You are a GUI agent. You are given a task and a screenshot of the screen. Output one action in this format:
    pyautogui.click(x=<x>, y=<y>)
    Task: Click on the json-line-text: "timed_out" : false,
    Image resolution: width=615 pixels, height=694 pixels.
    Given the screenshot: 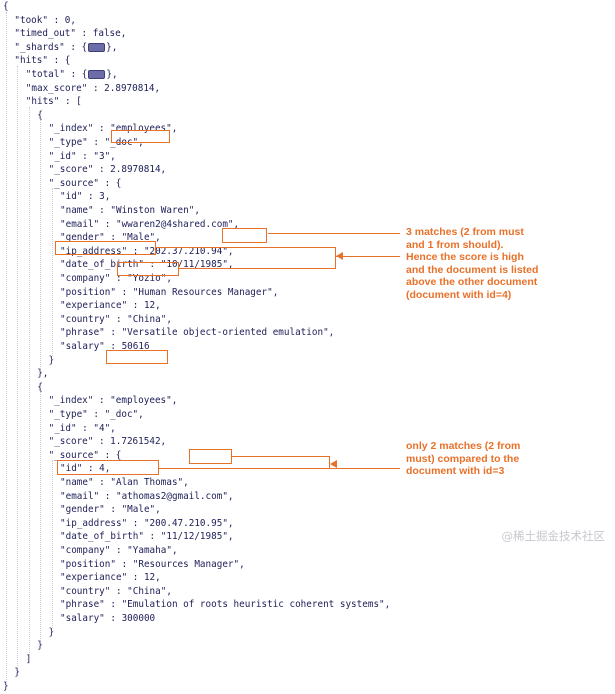 What is the action you would take?
    pyautogui.click(x=70, y=34)
    